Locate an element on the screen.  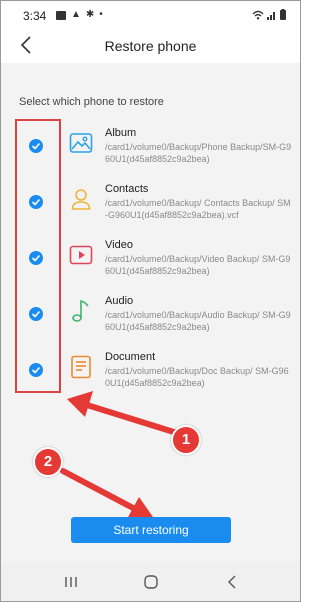
page-title: Restore phone is located at coordinates (150, 46).